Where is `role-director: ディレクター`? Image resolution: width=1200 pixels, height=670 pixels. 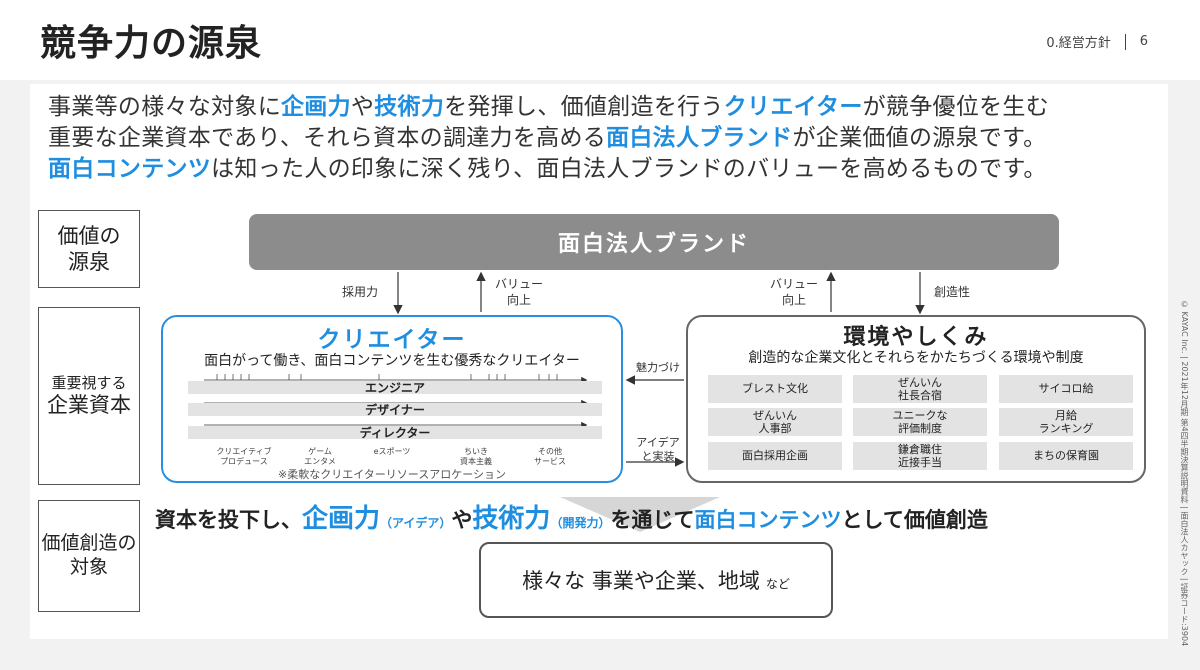
role-director: ディレクター is located at coordinates (395, 433).